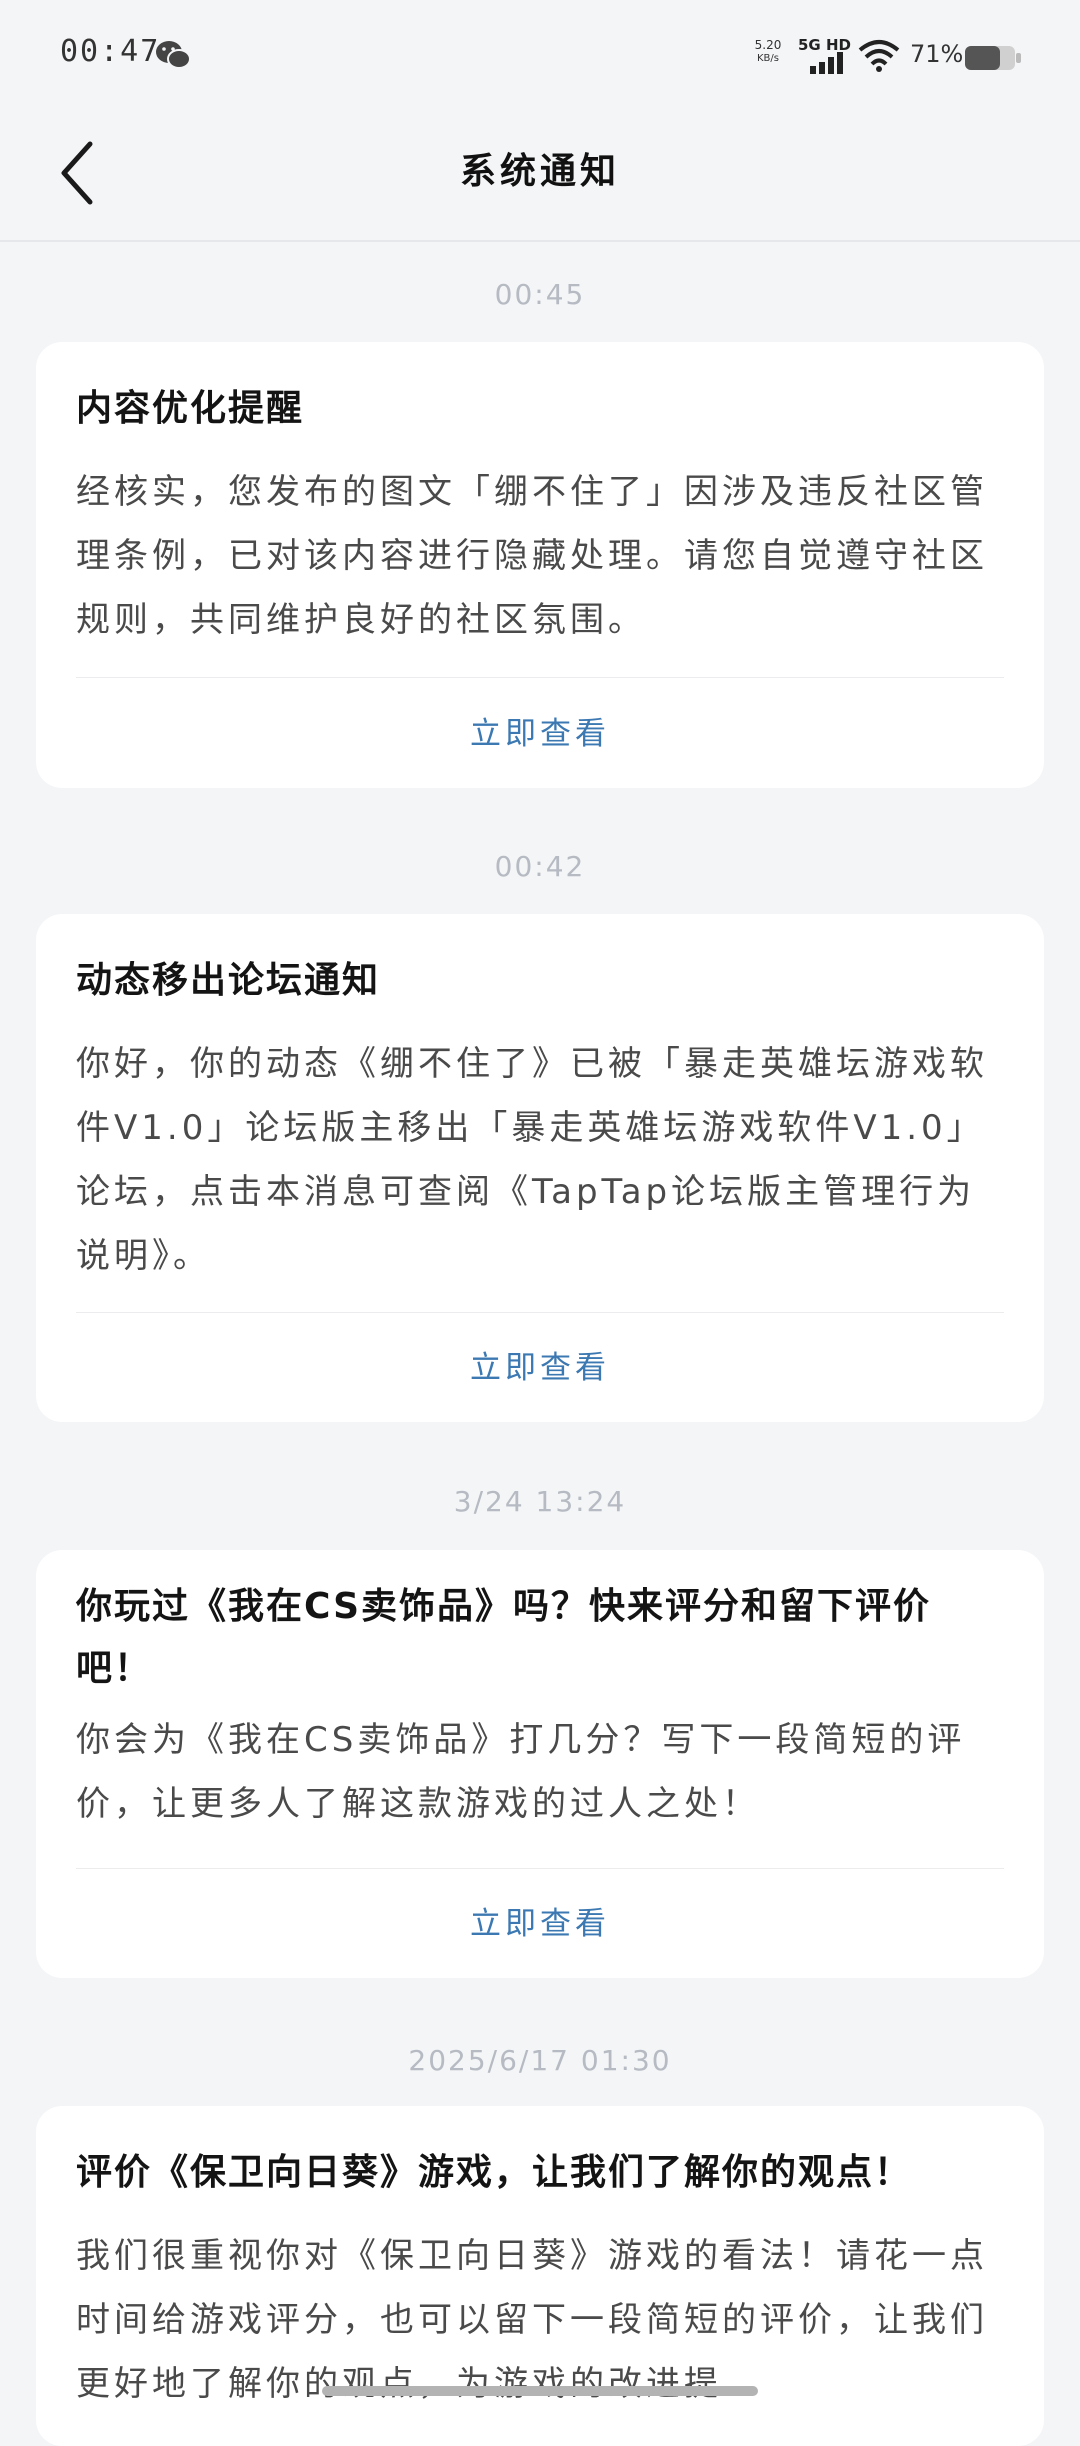  I want to click on battery-icon, so click(993, 58).